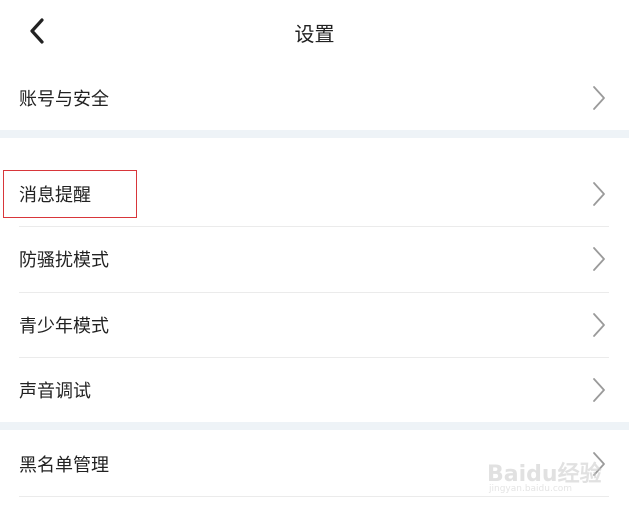 This screenshot has height=513, width=629. I want to click on settings-item-label: 青少年模式, so click(64, 326).